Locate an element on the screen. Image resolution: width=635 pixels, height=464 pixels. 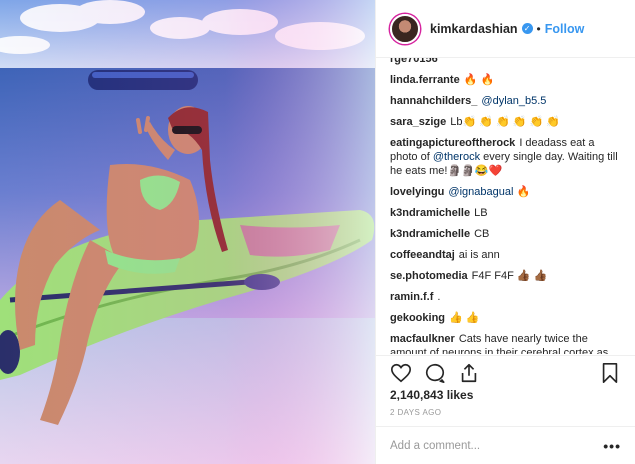
comment-item: se.photomedia F4F F4F 👍🏾 👍🏾 is located at coordinates (505, 277).